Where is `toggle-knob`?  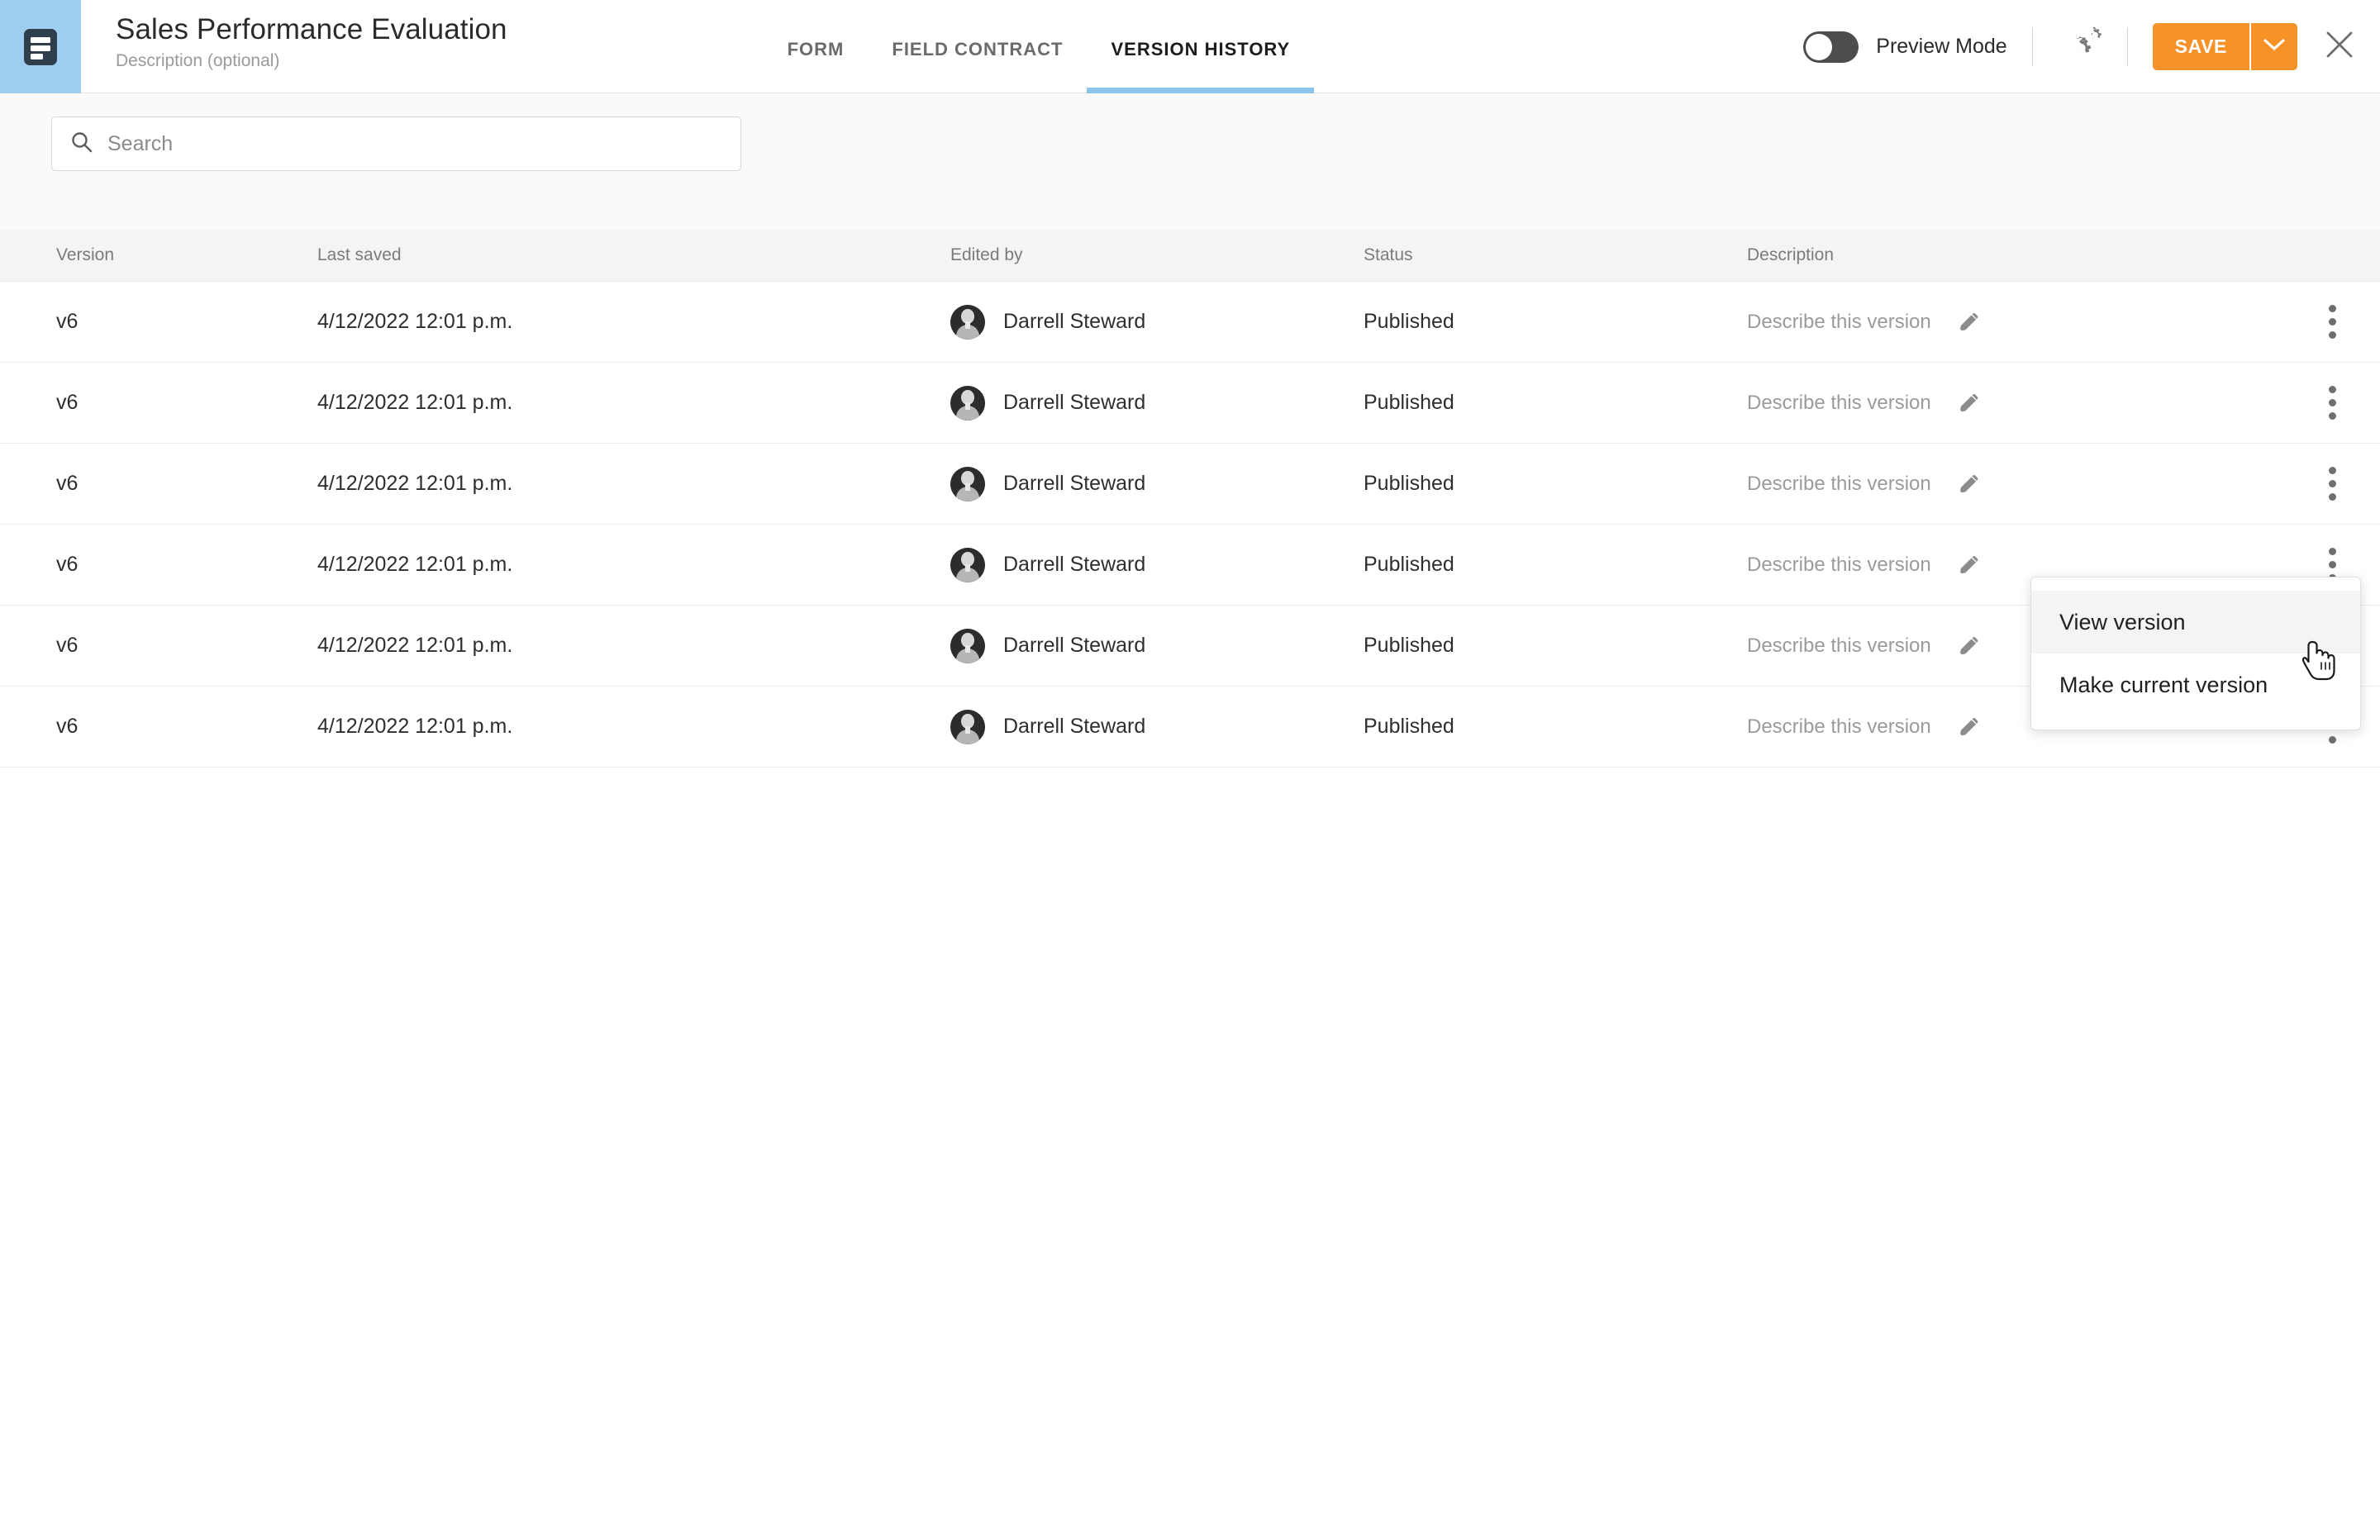 toggle-knob is located at coordinates (1819, 46).